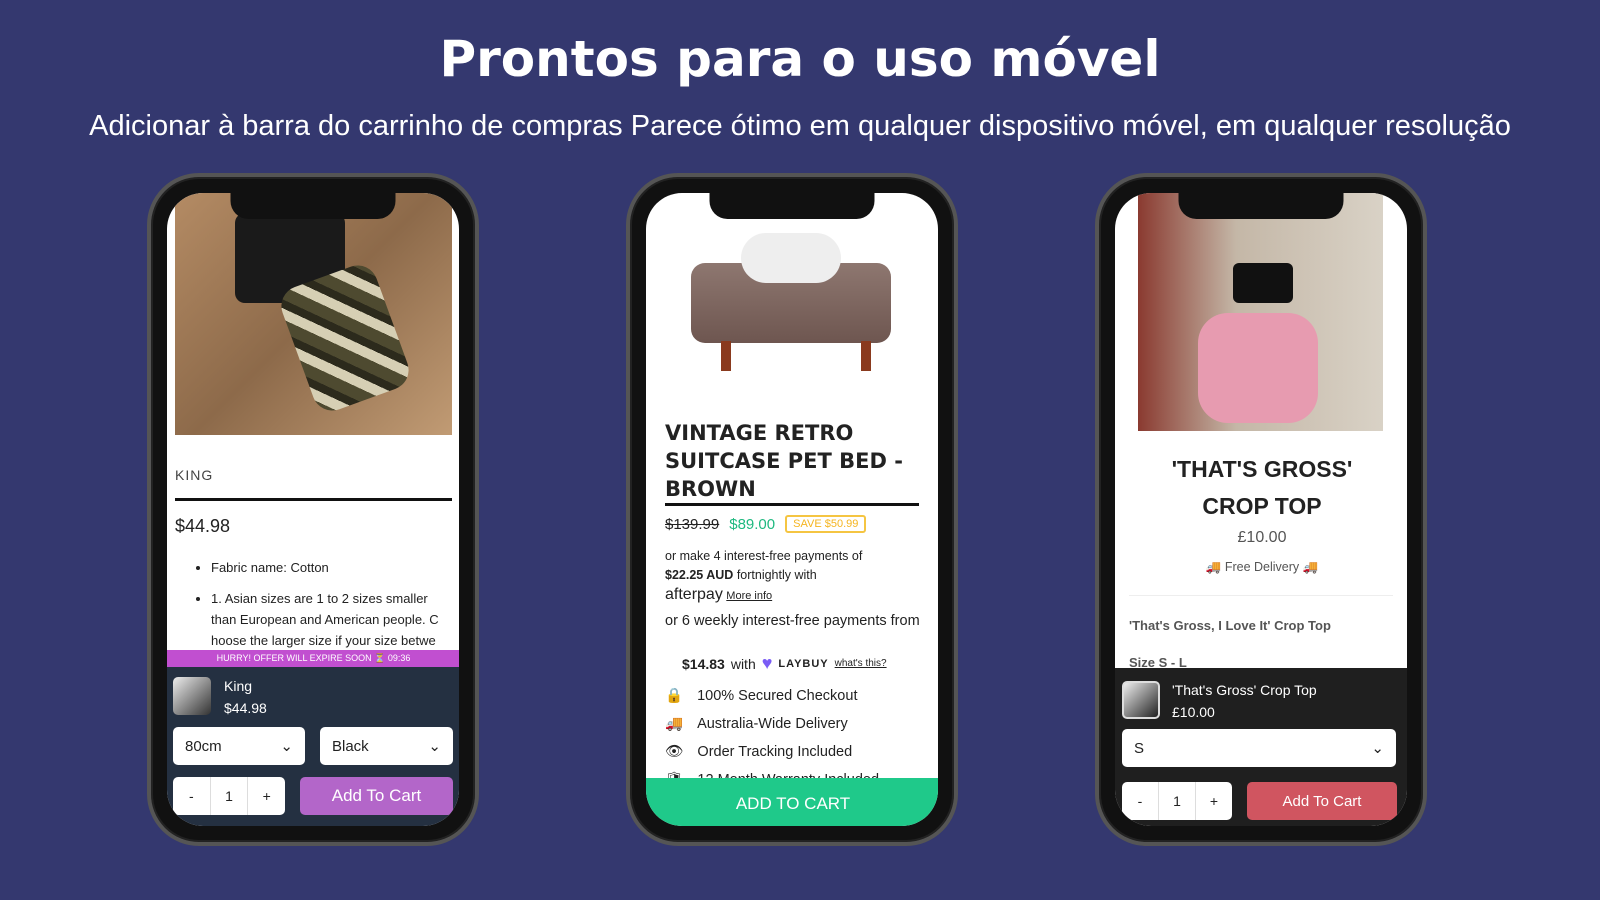  Describe the element at coordinates (674, 752) in the screenshot. I see `eye-icon: 👁` at that location.